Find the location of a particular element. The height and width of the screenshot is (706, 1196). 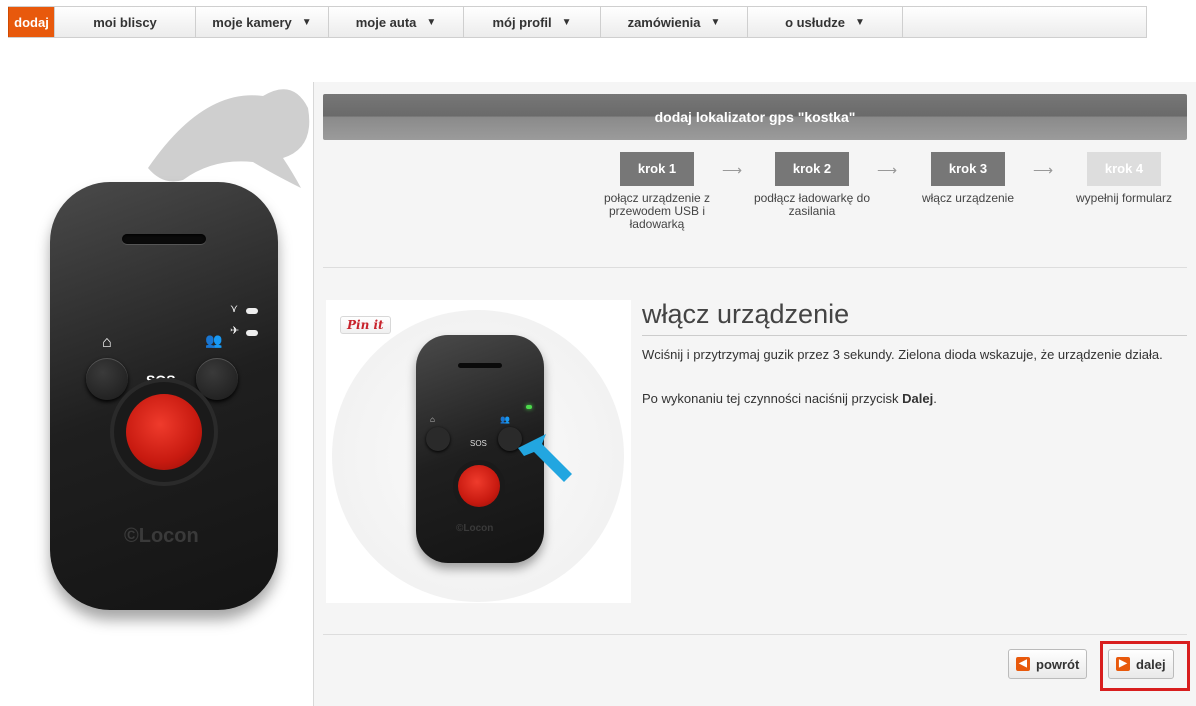

nav-label: moi bliscy is located at coordinates (125, 22).